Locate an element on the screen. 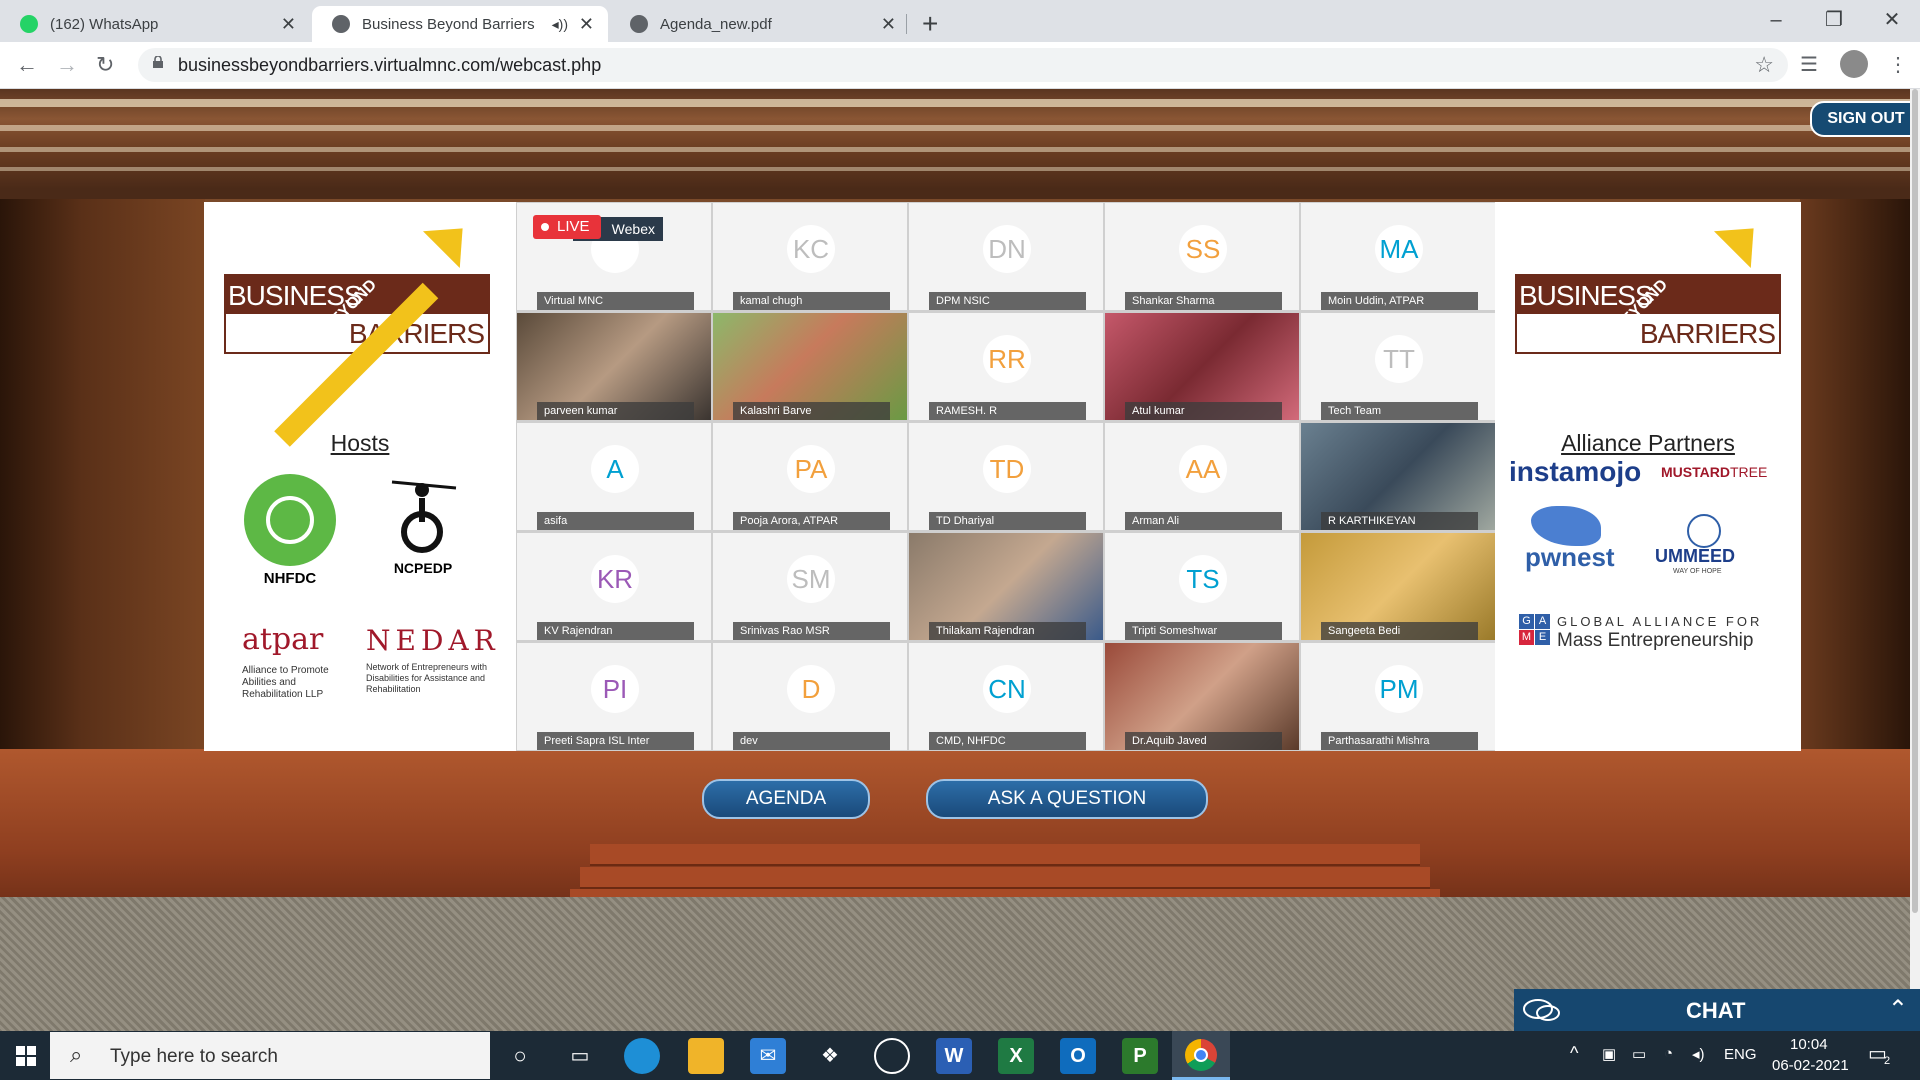 Image resolution: width=1920 pixels, height=1080 pixels. logo-word-barriers: BARRIERS is located at coordinates (1707, 333).